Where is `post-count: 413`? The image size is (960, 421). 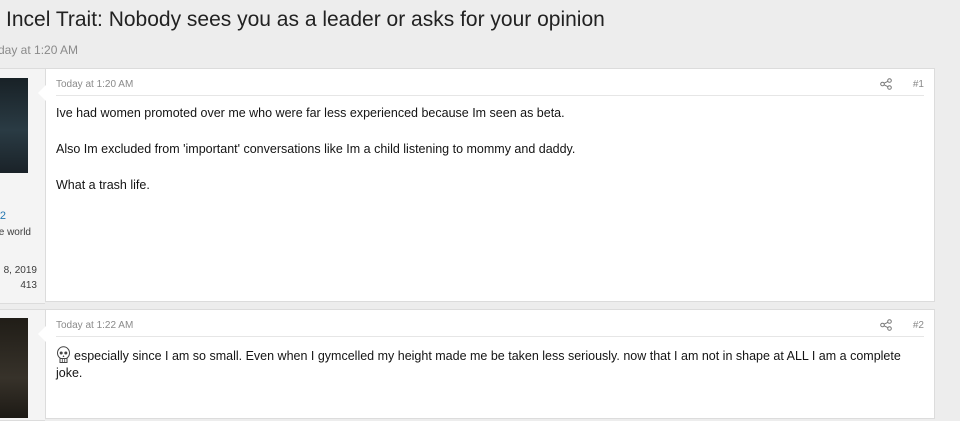
post-count: 413 is located at coordinates (28, 285).